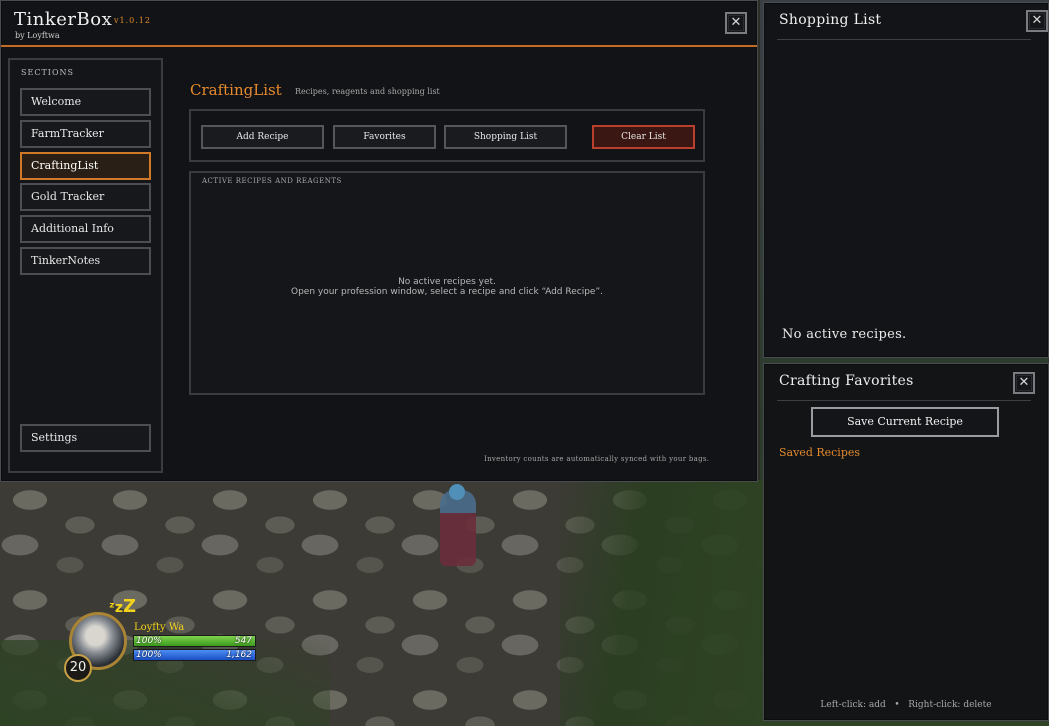 The width and height of the screenshot is (1049, 726). What do you see at coordinates (505, 137) in the screenshot?
I see `shopping-list-button: Shopping List` at bounding box center [505, 137].